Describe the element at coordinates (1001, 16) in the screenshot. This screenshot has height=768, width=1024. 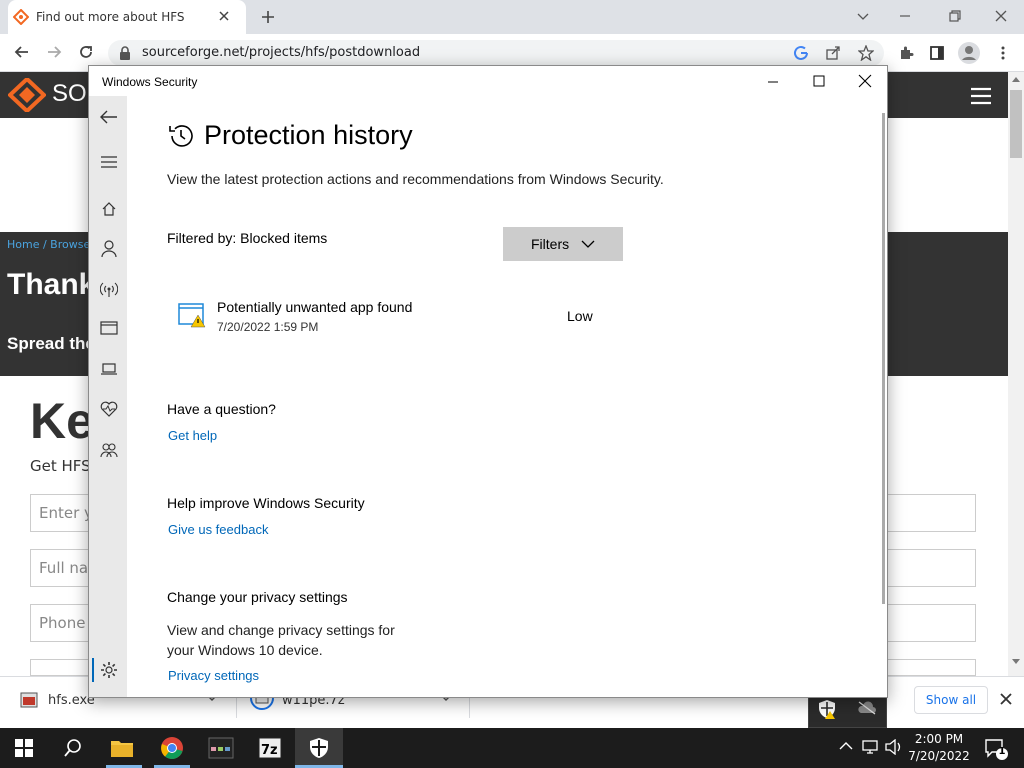
I see `browser-close-icon` at that location.